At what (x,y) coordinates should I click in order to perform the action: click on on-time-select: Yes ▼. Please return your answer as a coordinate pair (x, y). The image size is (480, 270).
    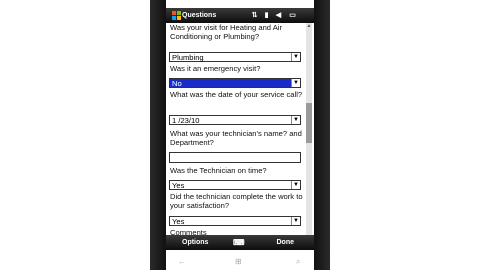
    Looking at the image, I should click on (235, 185).